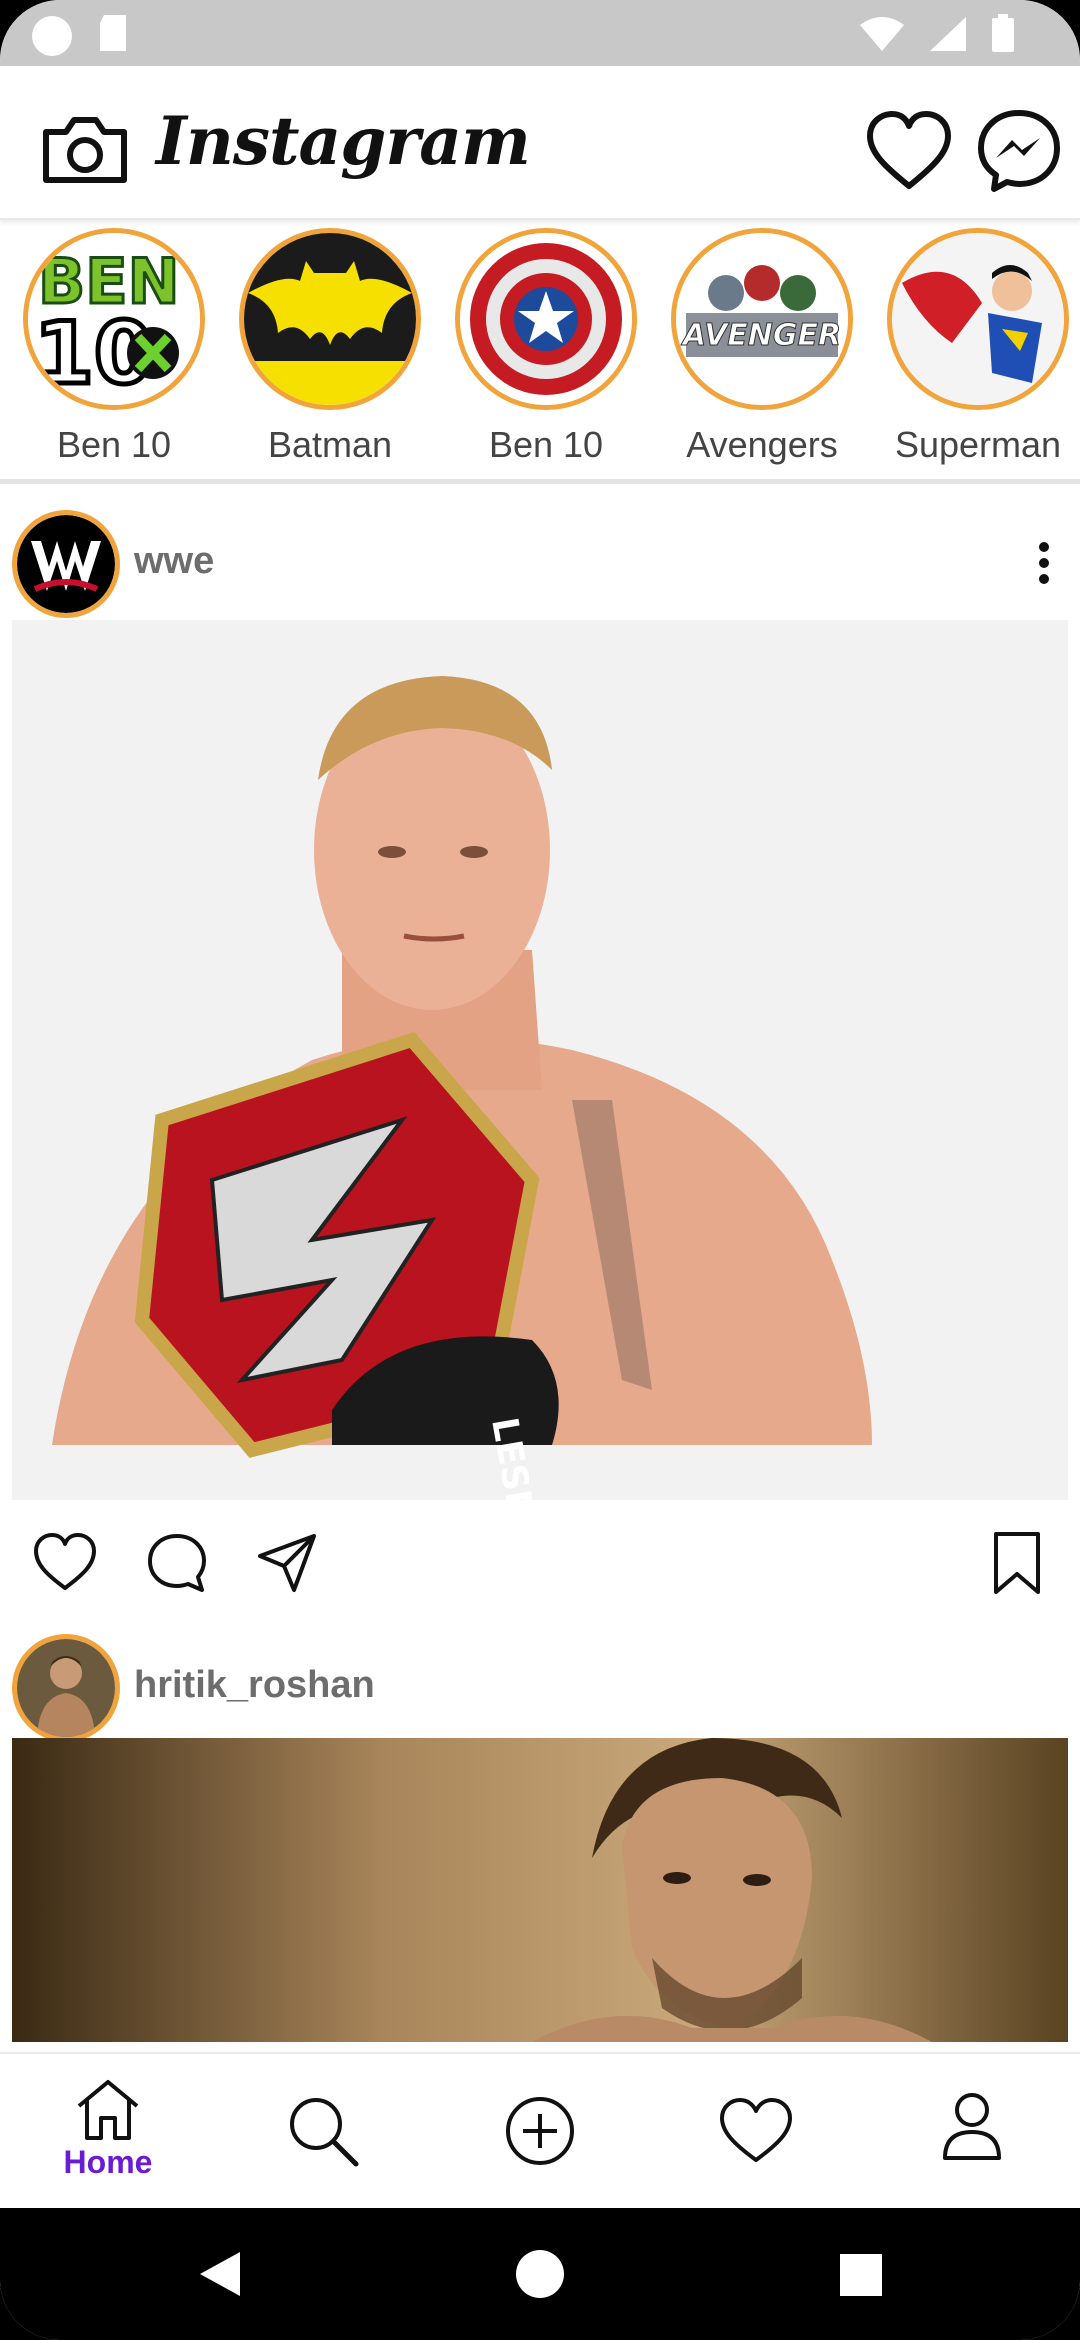  I want to click on notification-icon, so click(52, 36).